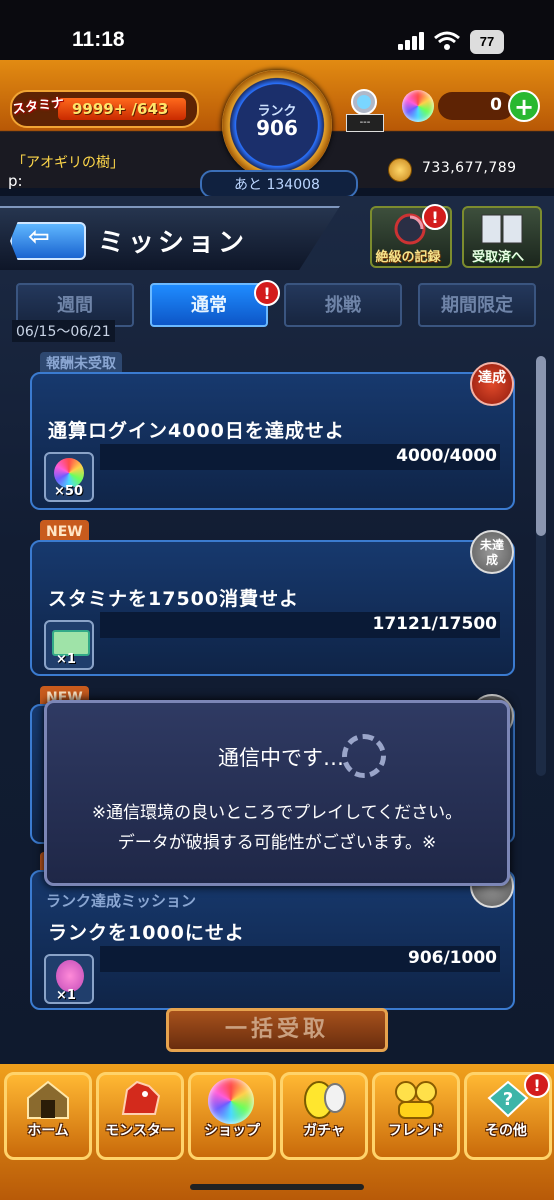 The width and height of the screenshot is (554, 1200). Describe the element at coordinates (141, 1097) in the screenshot. I see `monster-icon` at that location.